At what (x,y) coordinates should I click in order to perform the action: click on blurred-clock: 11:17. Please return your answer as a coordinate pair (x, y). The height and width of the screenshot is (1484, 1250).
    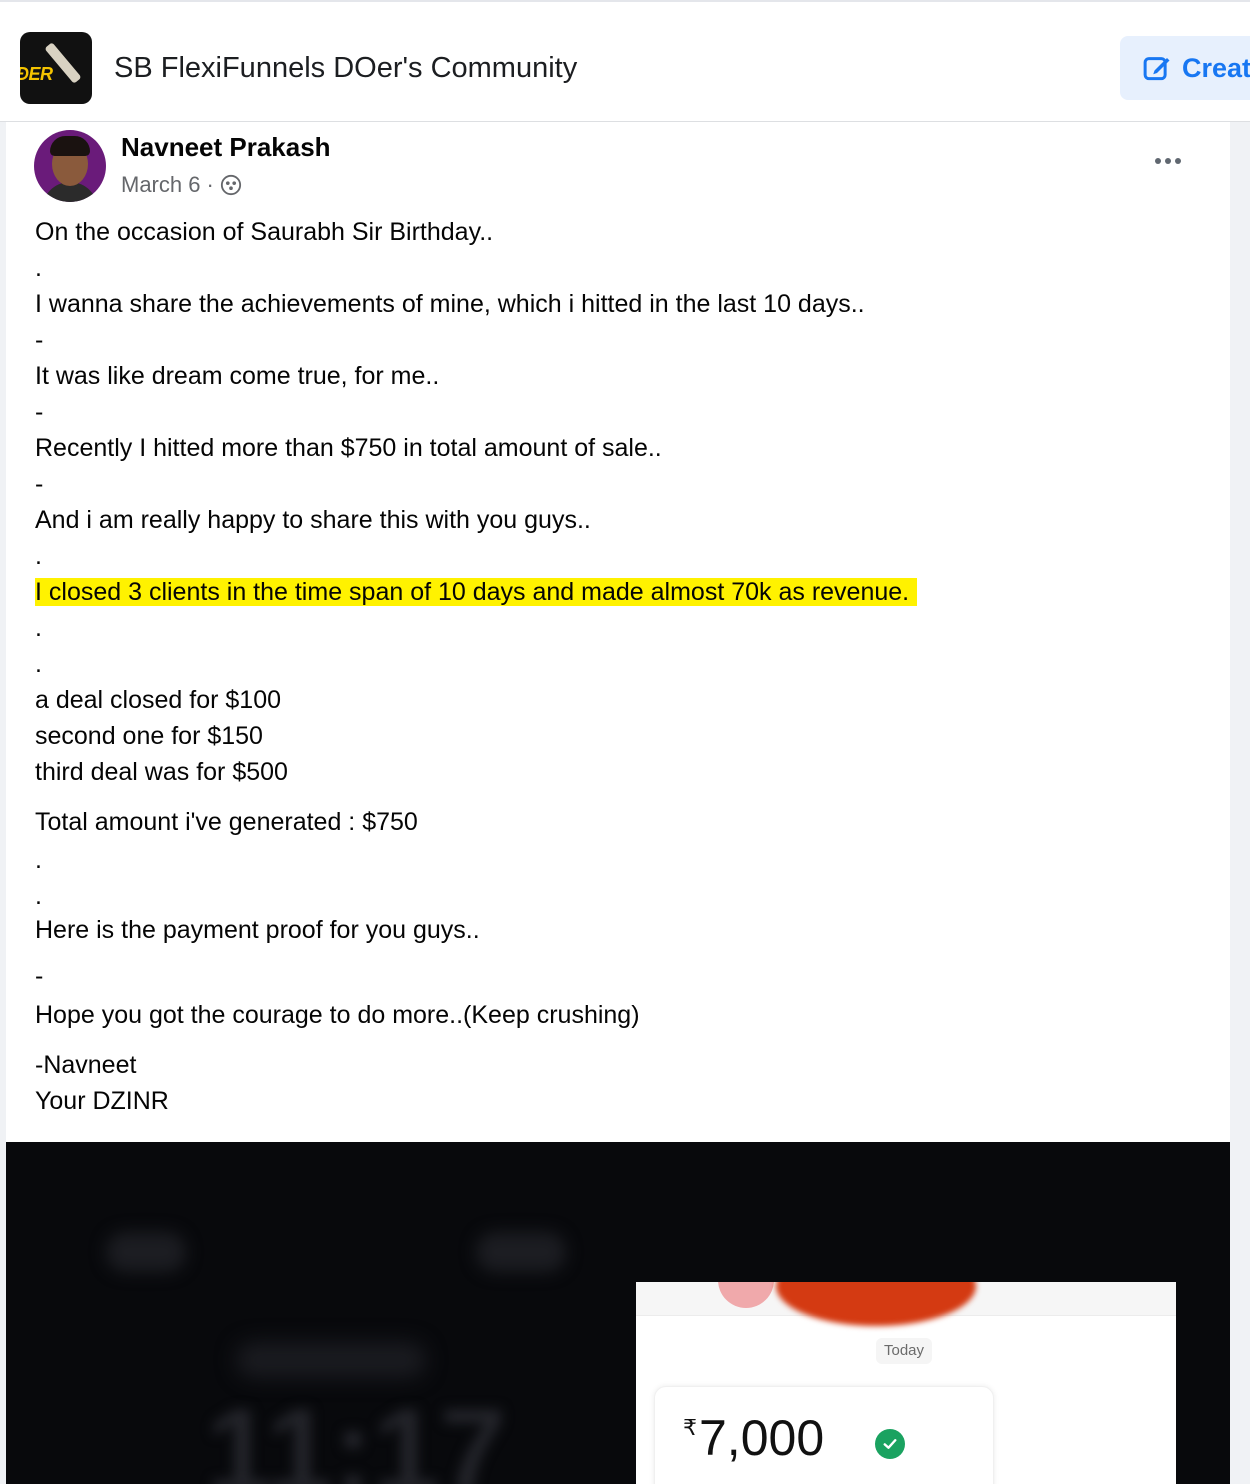
    Looking at the image, I should click on (356, 1434).